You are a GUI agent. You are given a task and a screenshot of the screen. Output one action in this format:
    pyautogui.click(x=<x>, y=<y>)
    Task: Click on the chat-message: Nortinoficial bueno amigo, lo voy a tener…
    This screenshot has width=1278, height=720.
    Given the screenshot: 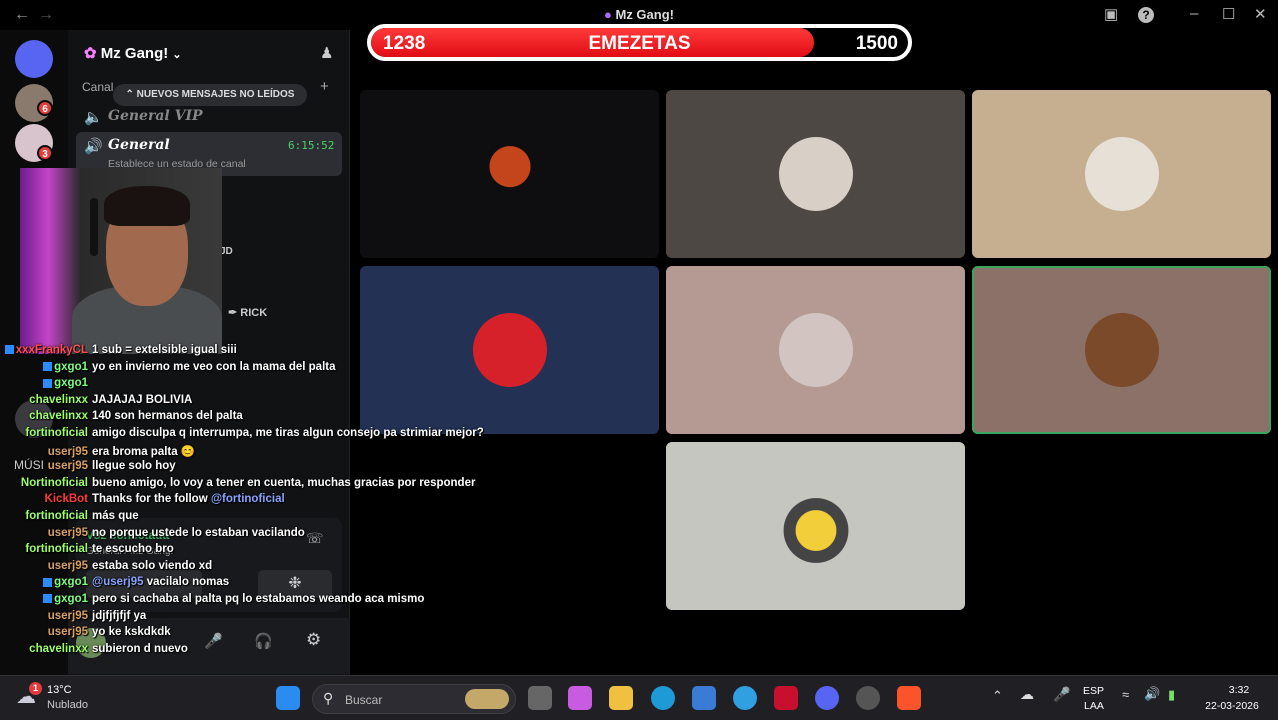 What is the action you would take?
    pyautogui.click(x=238, y=484)
    